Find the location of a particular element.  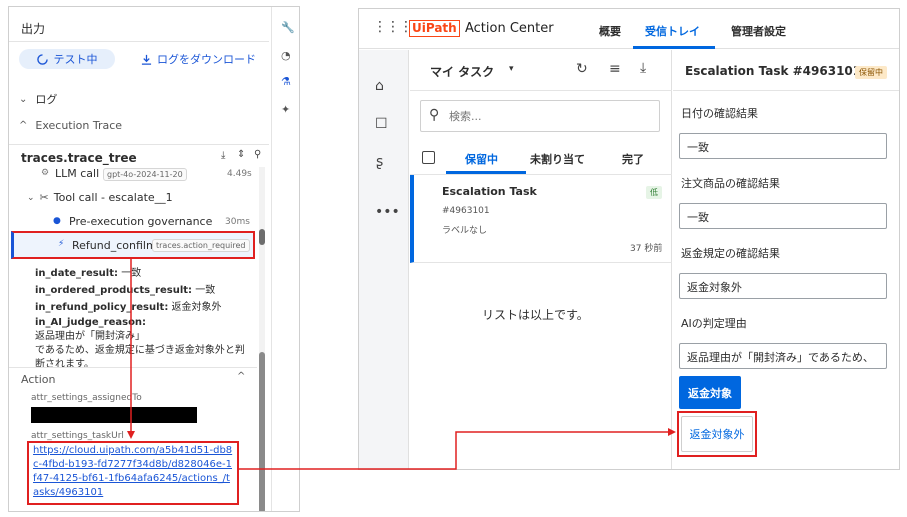

result-refund-policy: in_refund_policy_result: 返金対象外 is located at coordinates (128, 307).